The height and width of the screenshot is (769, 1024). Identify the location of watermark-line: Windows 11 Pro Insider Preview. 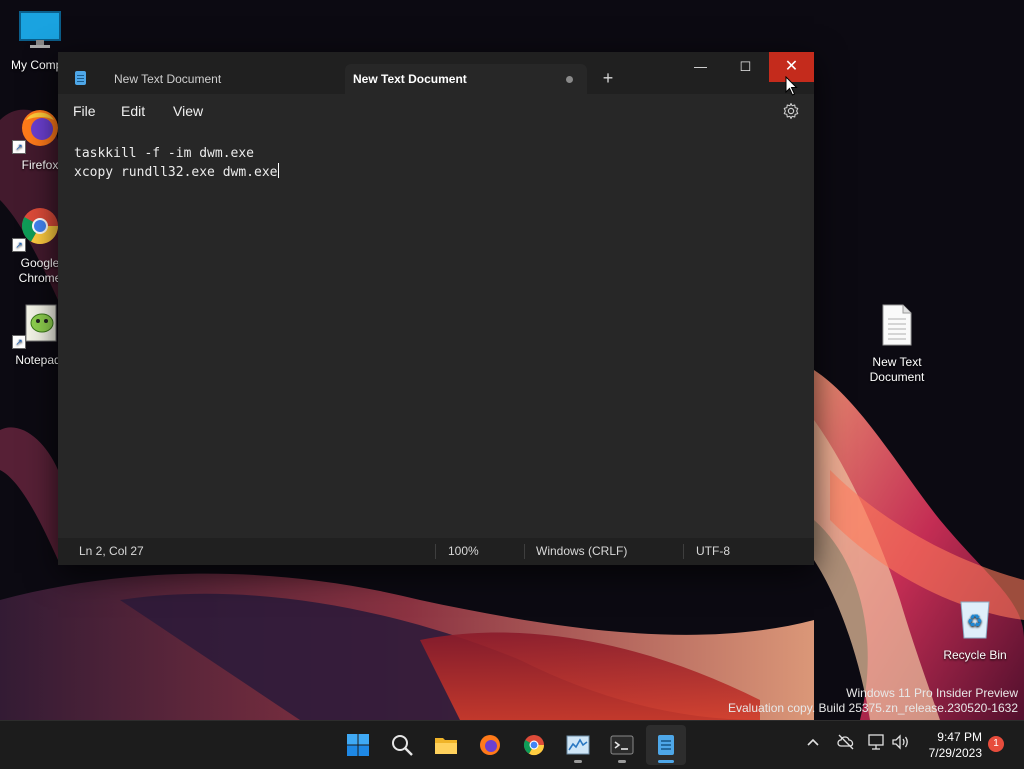
(932, 693).